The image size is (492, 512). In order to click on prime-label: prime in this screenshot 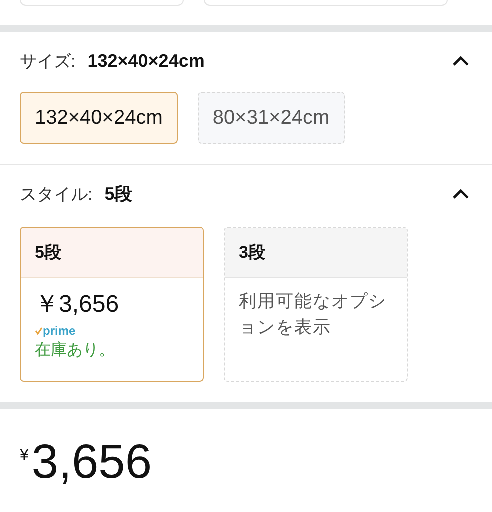, I will do `click(59, 331)`.